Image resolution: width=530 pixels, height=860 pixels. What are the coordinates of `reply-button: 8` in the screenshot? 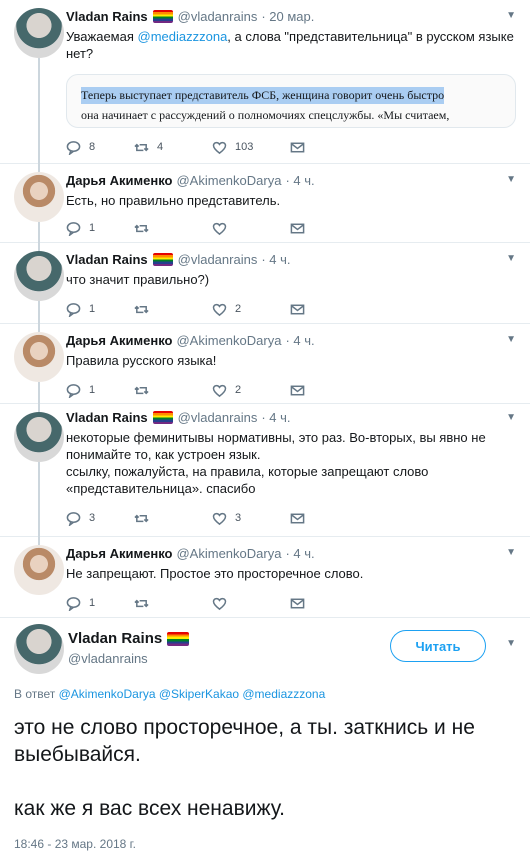 It's located at (100, 147).